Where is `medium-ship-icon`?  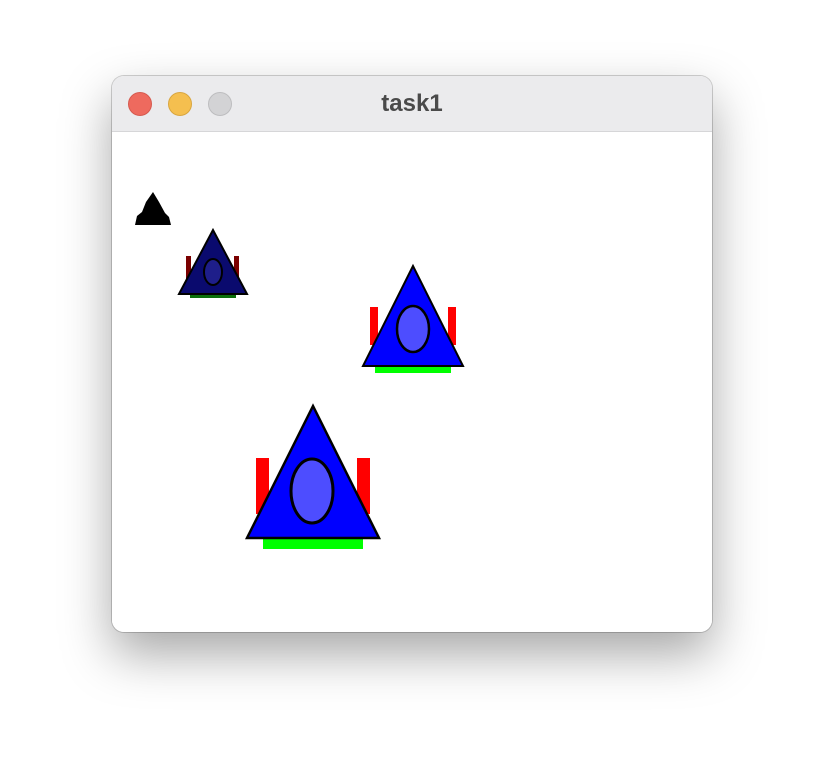 medium-ship-icon is located at coordinates (413, 318).